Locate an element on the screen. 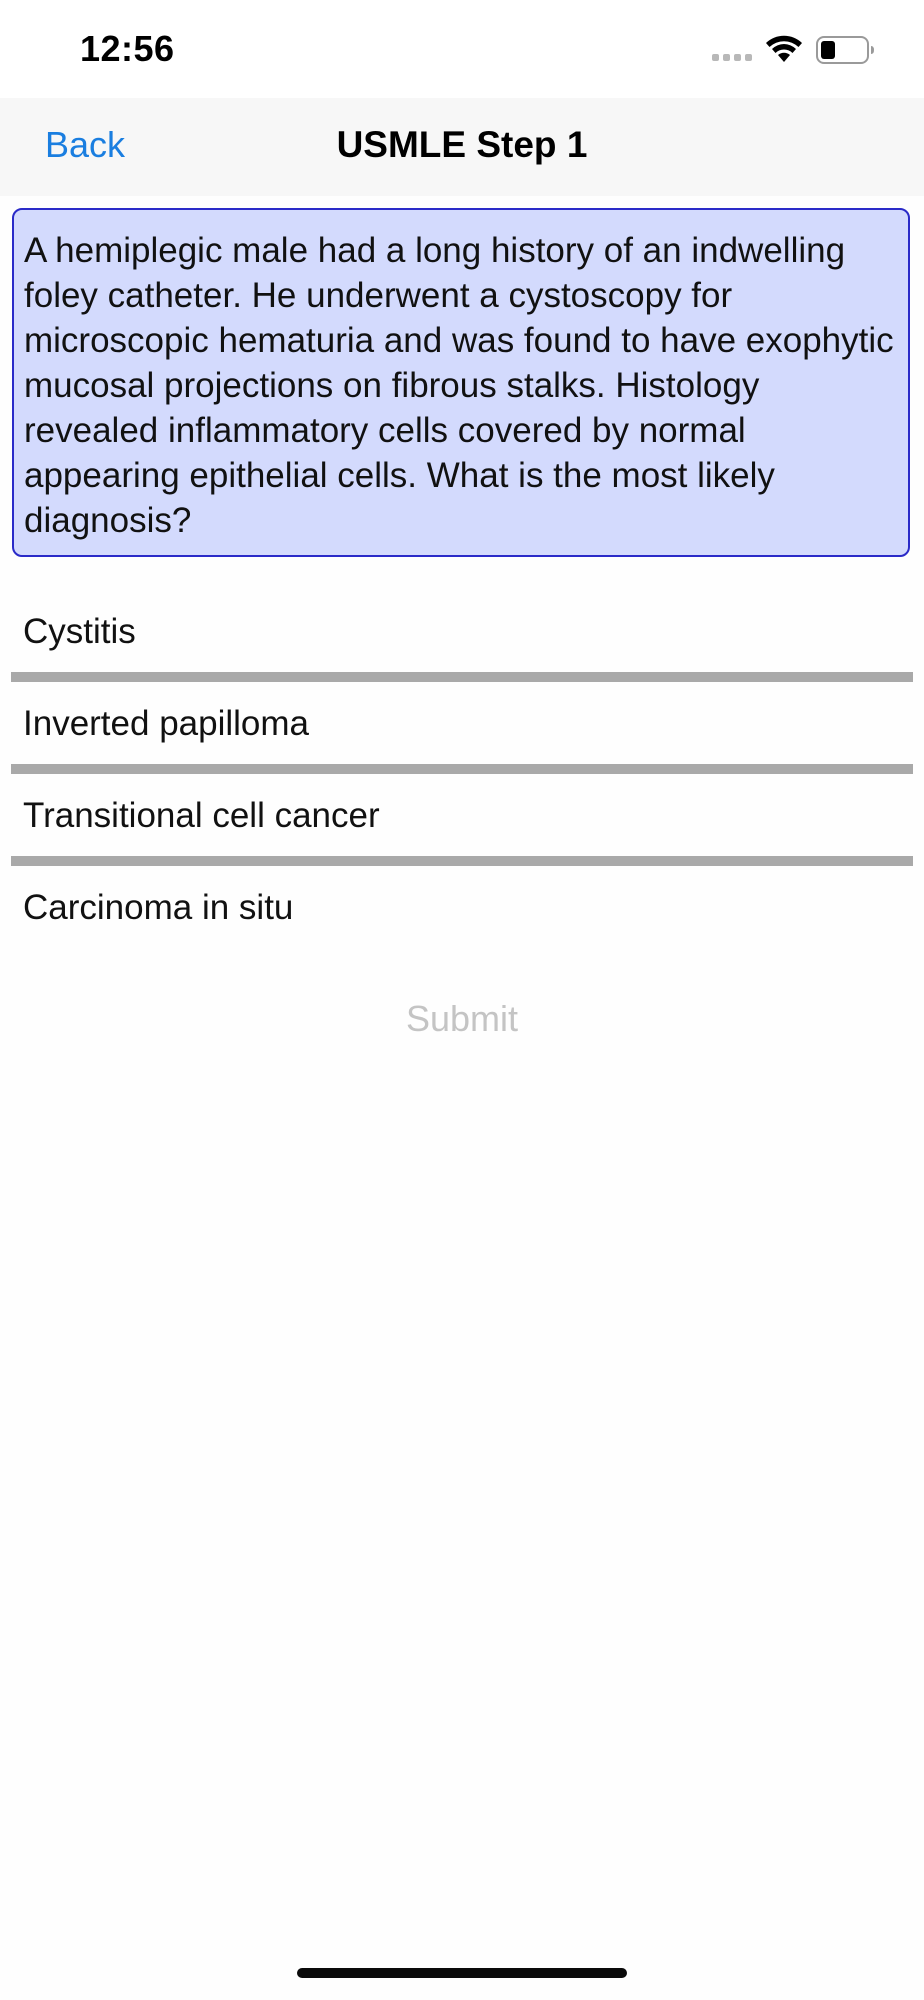 This screenshot has width=924, height=2000. answer-option: Cystitis is located at coordinates (462, 636).